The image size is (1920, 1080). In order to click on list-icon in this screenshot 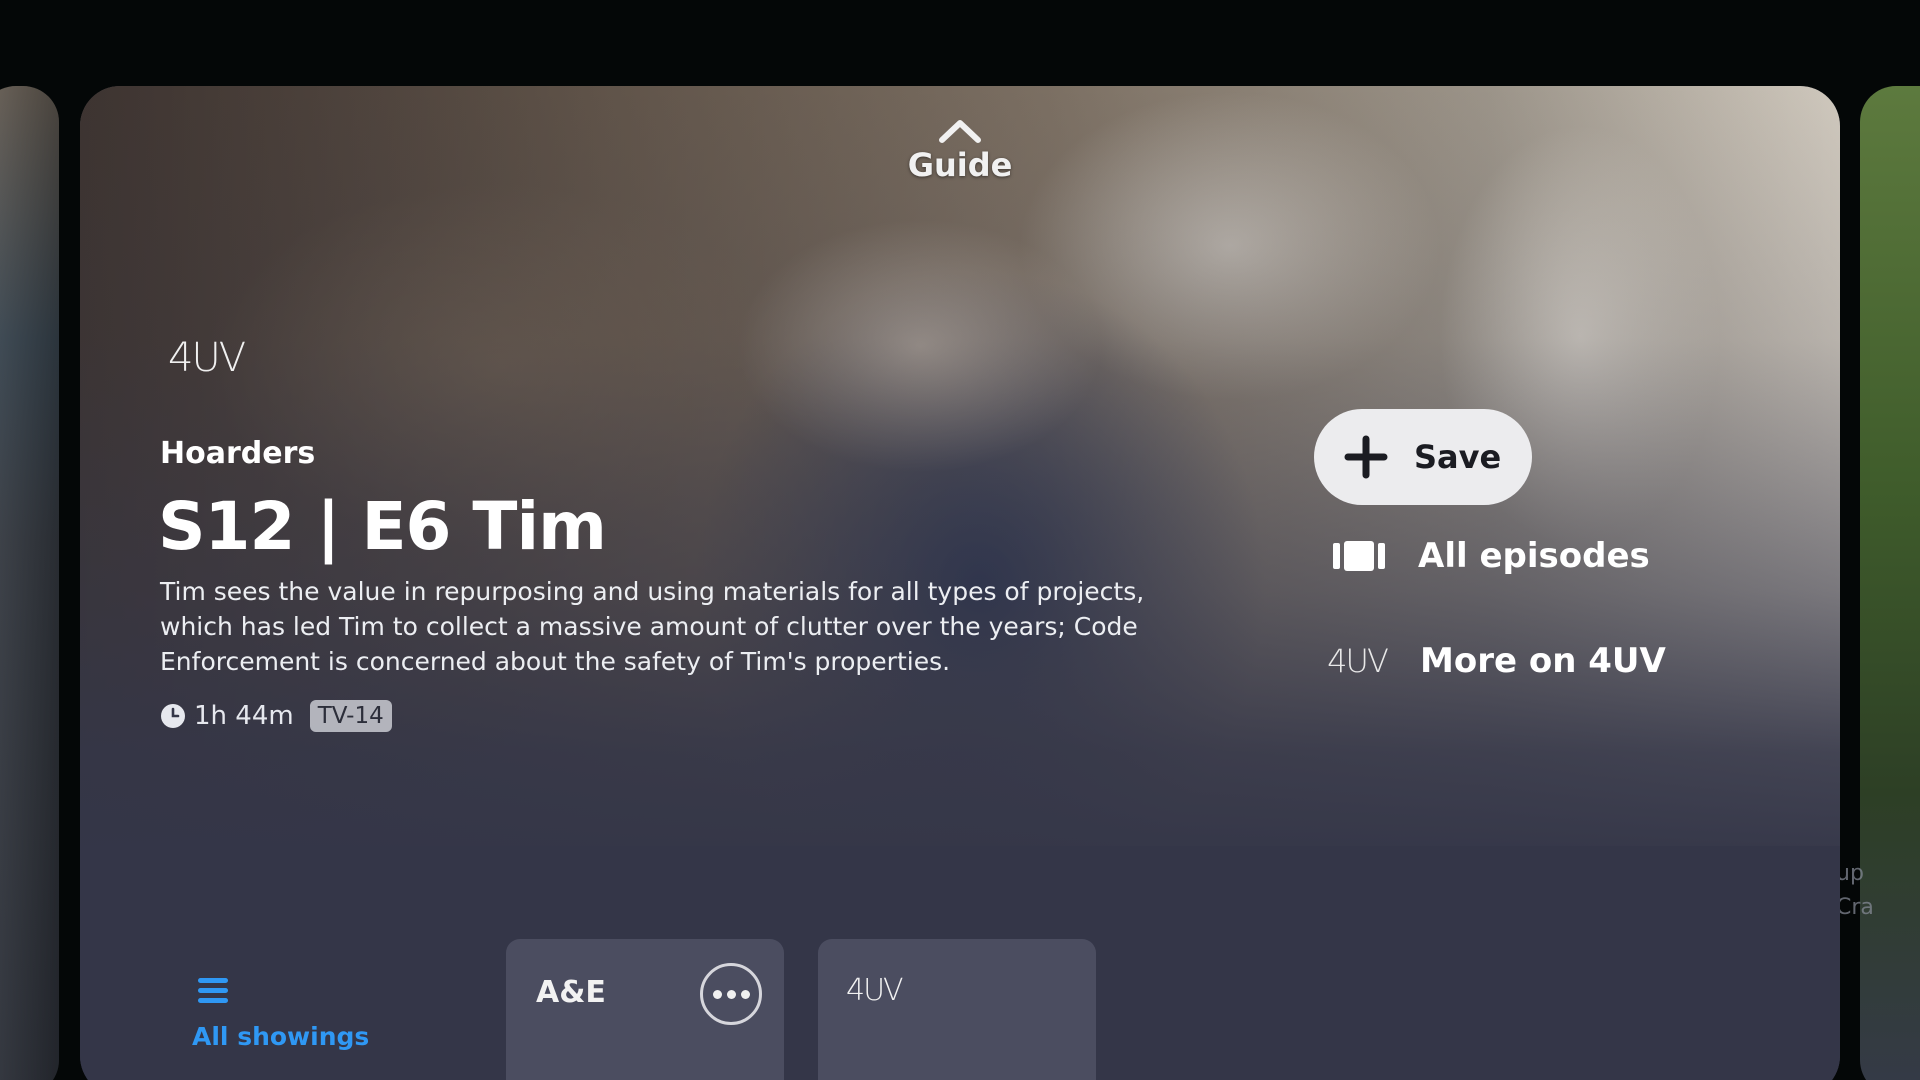, I will do `click(213, 990)`.